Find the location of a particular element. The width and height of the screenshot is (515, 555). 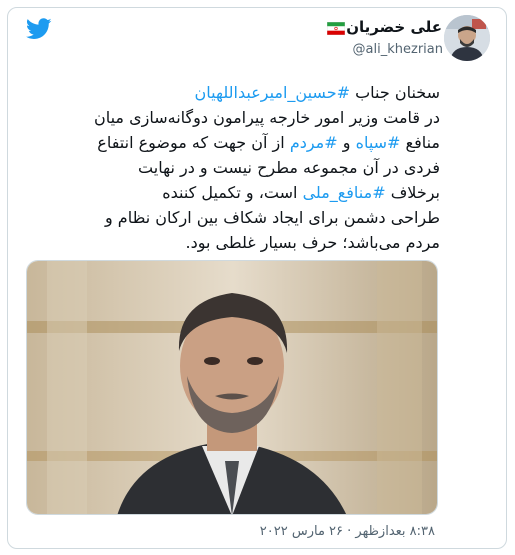

hashtag-link: #حسین_امیرعبداللهیان is located at coordinates (272, 92).